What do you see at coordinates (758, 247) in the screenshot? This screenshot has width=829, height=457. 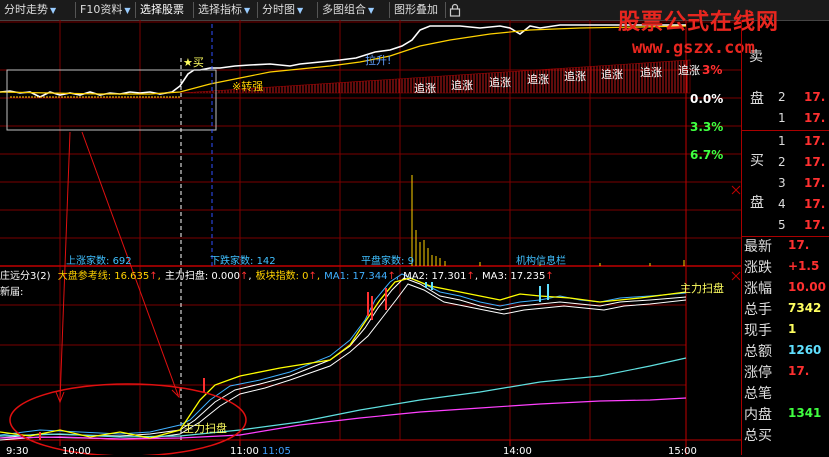 I see `stat-label: 最新` at bounding box center [758, 247].